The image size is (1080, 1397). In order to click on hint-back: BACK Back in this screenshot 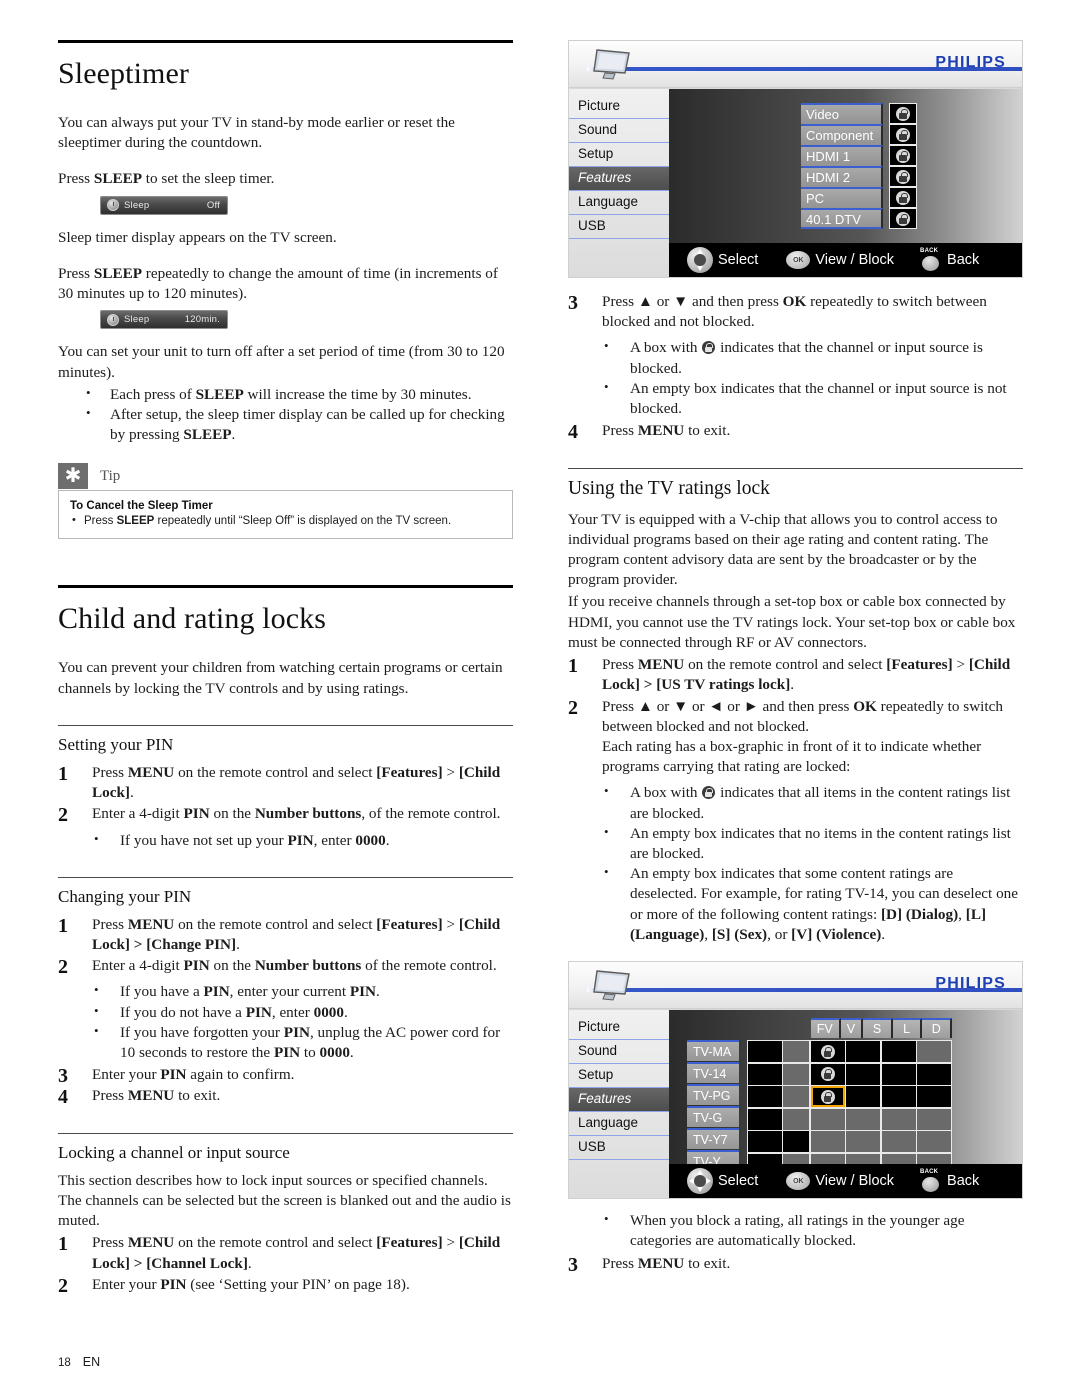, I will do `click(949, 260)`.